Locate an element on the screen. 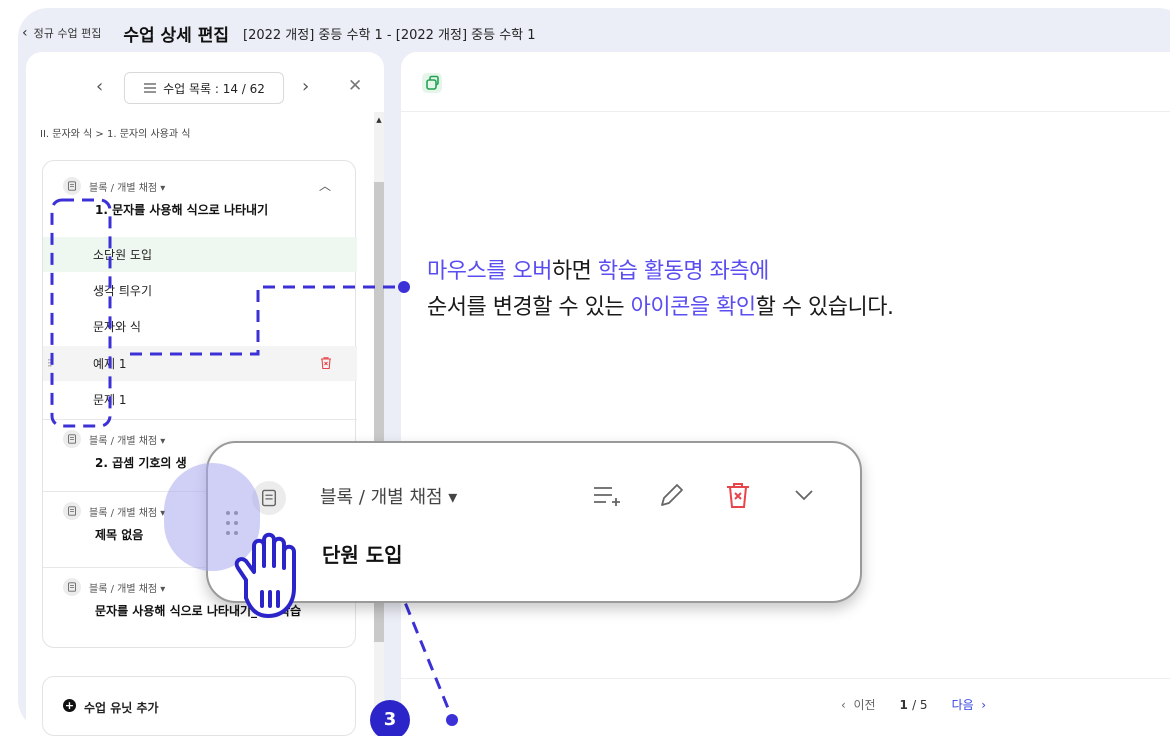  annotation-line-2: 순서를 변경할 수 있는 아이콘을 확인할 수 있습니다. is located at coordinates (660, 308).